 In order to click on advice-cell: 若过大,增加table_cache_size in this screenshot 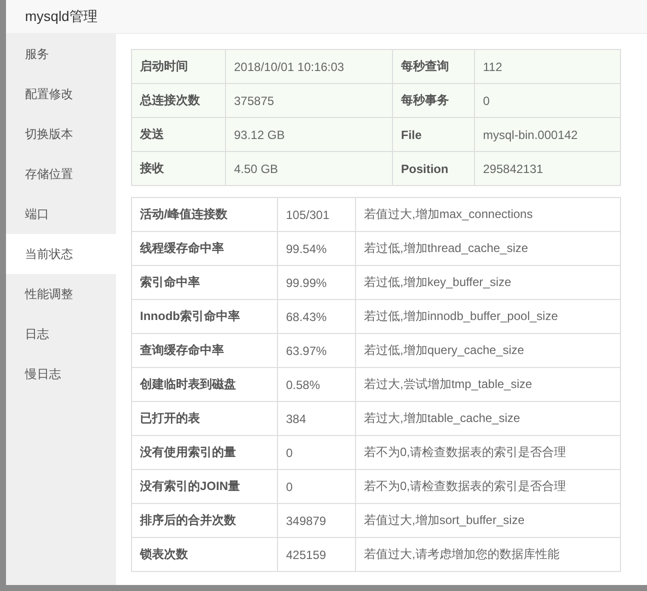, I will do `click(488, 419)`.